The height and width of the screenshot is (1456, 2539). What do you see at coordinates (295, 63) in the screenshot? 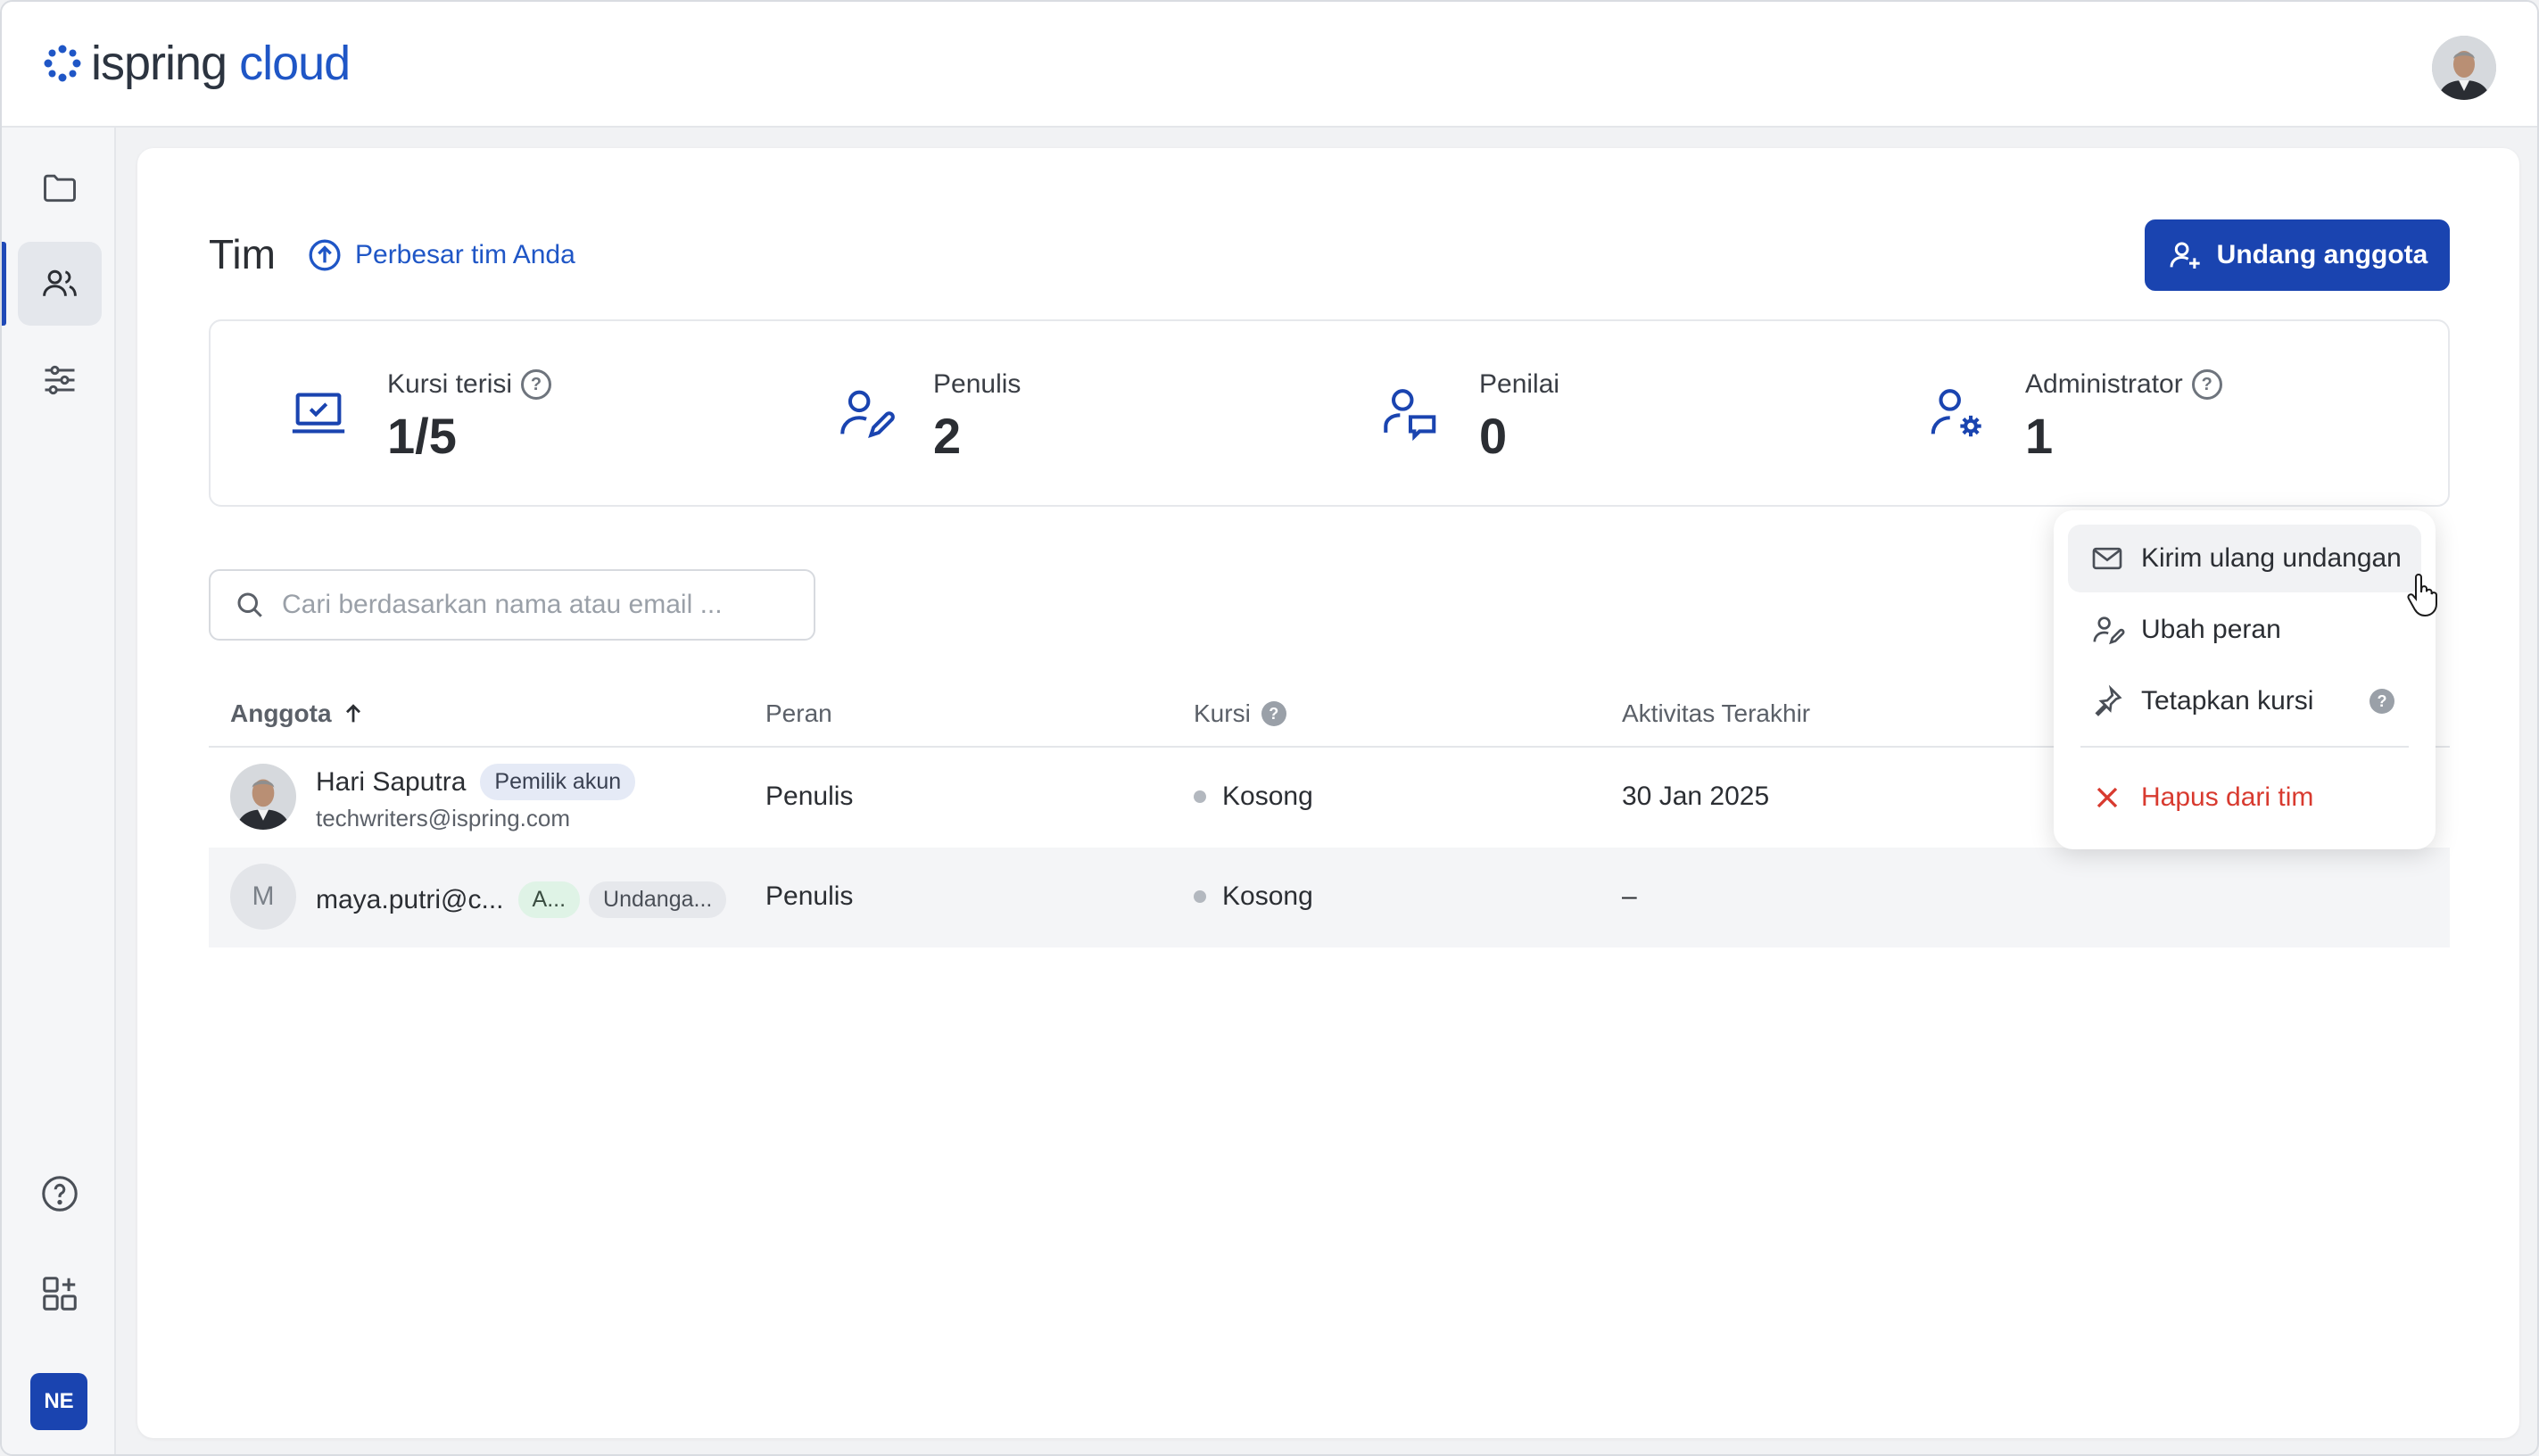
I see `logo-suffix: cloud` at bounding box center [295, 63].